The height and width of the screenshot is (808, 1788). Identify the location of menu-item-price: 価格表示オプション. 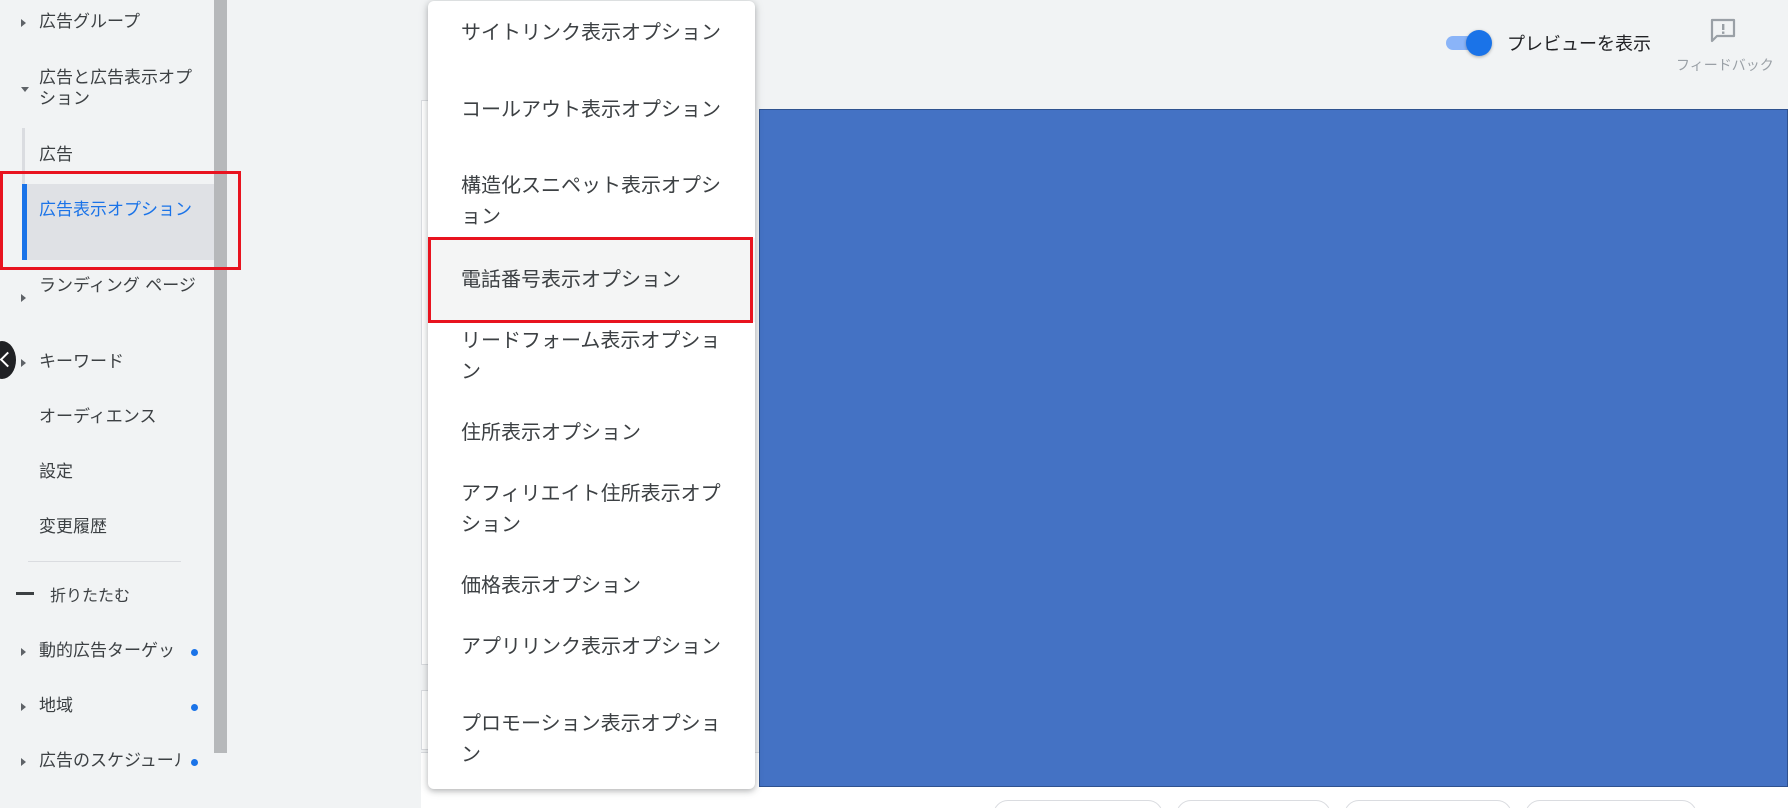
(591, 585).